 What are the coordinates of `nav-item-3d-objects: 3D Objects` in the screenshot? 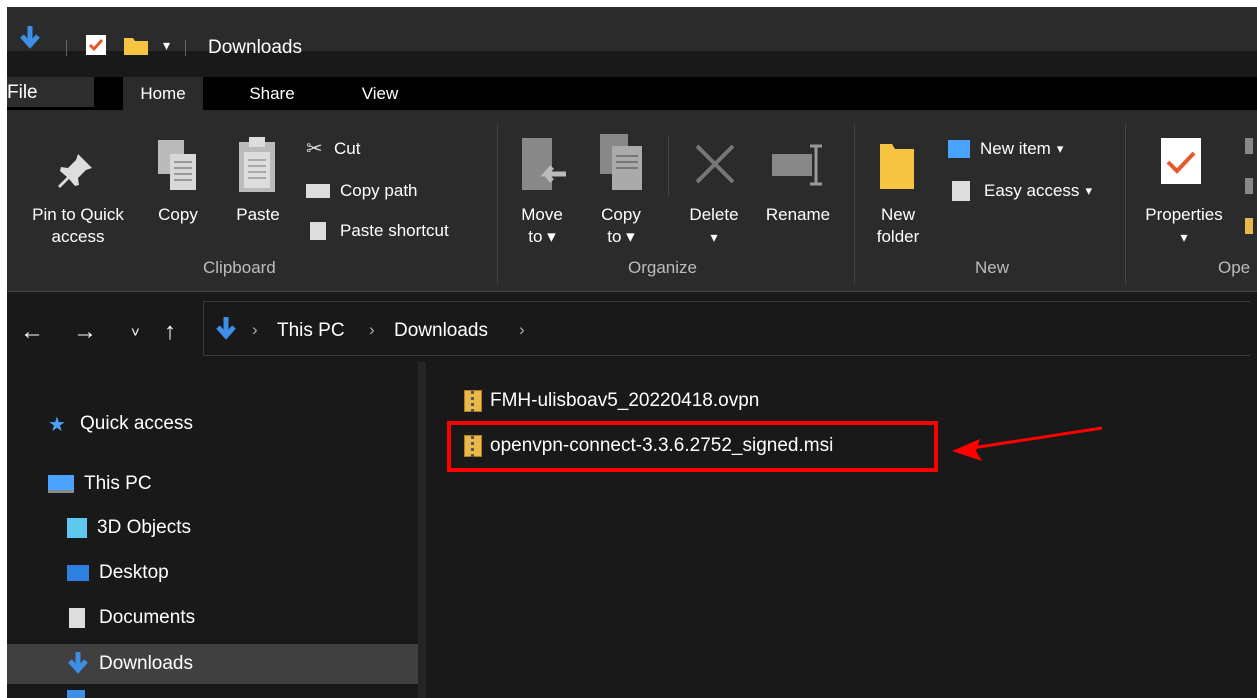 It's located at (129, 528).